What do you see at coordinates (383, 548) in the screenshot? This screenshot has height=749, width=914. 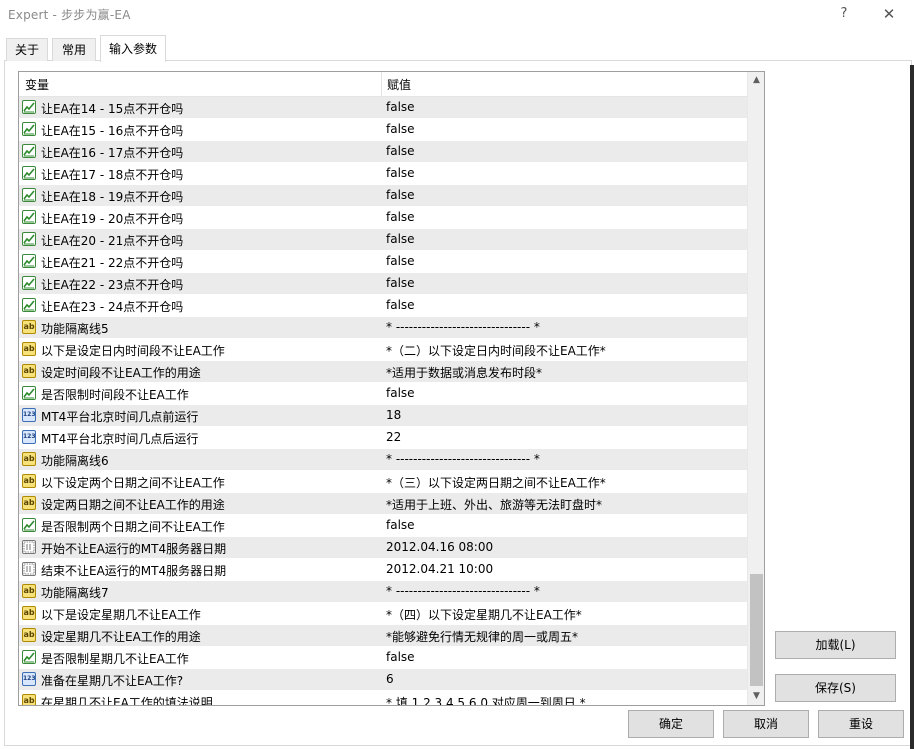 I see `table-row: 开始不让EA运行的MT4服务器日期 2012.04.16 08:00` at bounding box center [383, 548].